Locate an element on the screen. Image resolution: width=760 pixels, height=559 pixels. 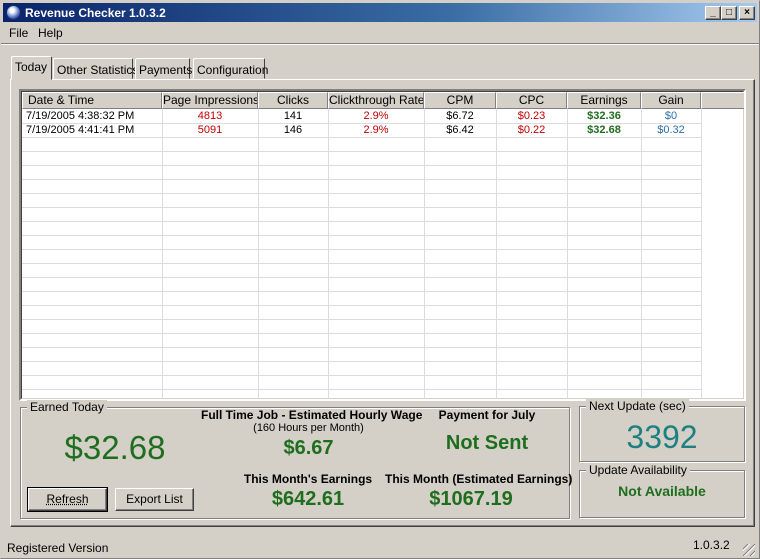
tab-other-statistics: Other Statistics is located at coordinates (95, 68).